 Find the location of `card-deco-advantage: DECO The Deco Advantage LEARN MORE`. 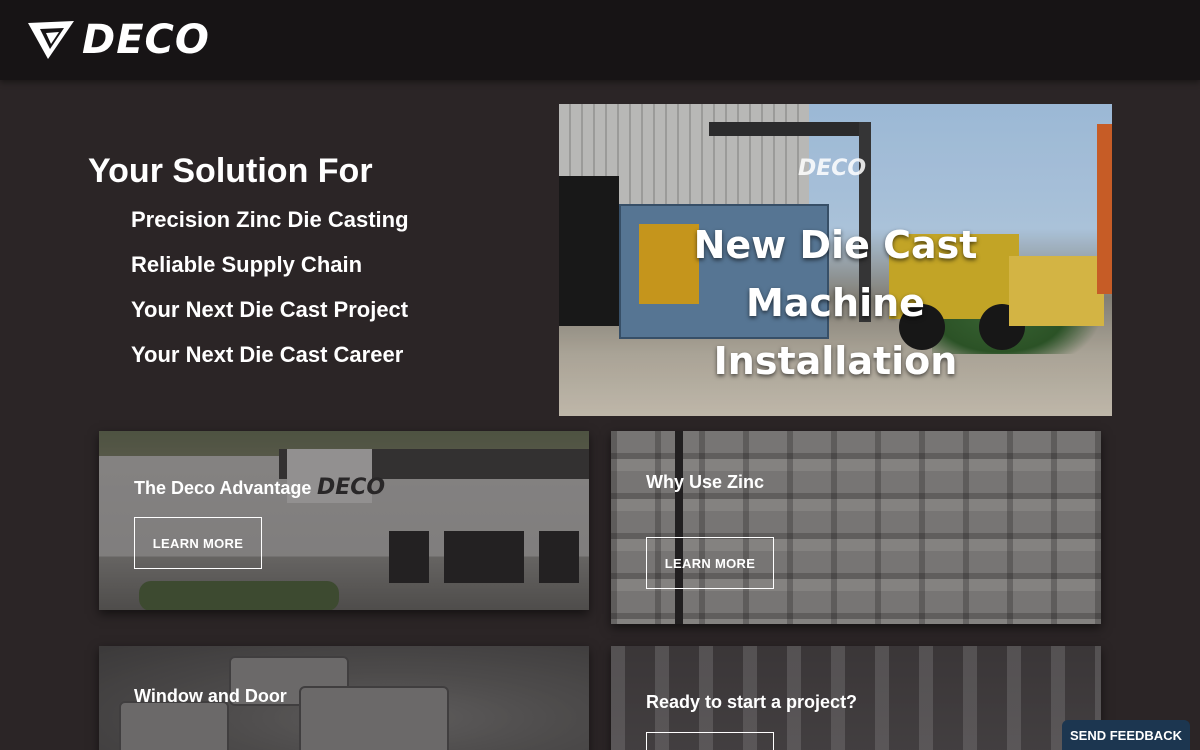

card-deco-advantage: DECO The Deco Advantage LEARN MORE is located at coordinates (344, 520).